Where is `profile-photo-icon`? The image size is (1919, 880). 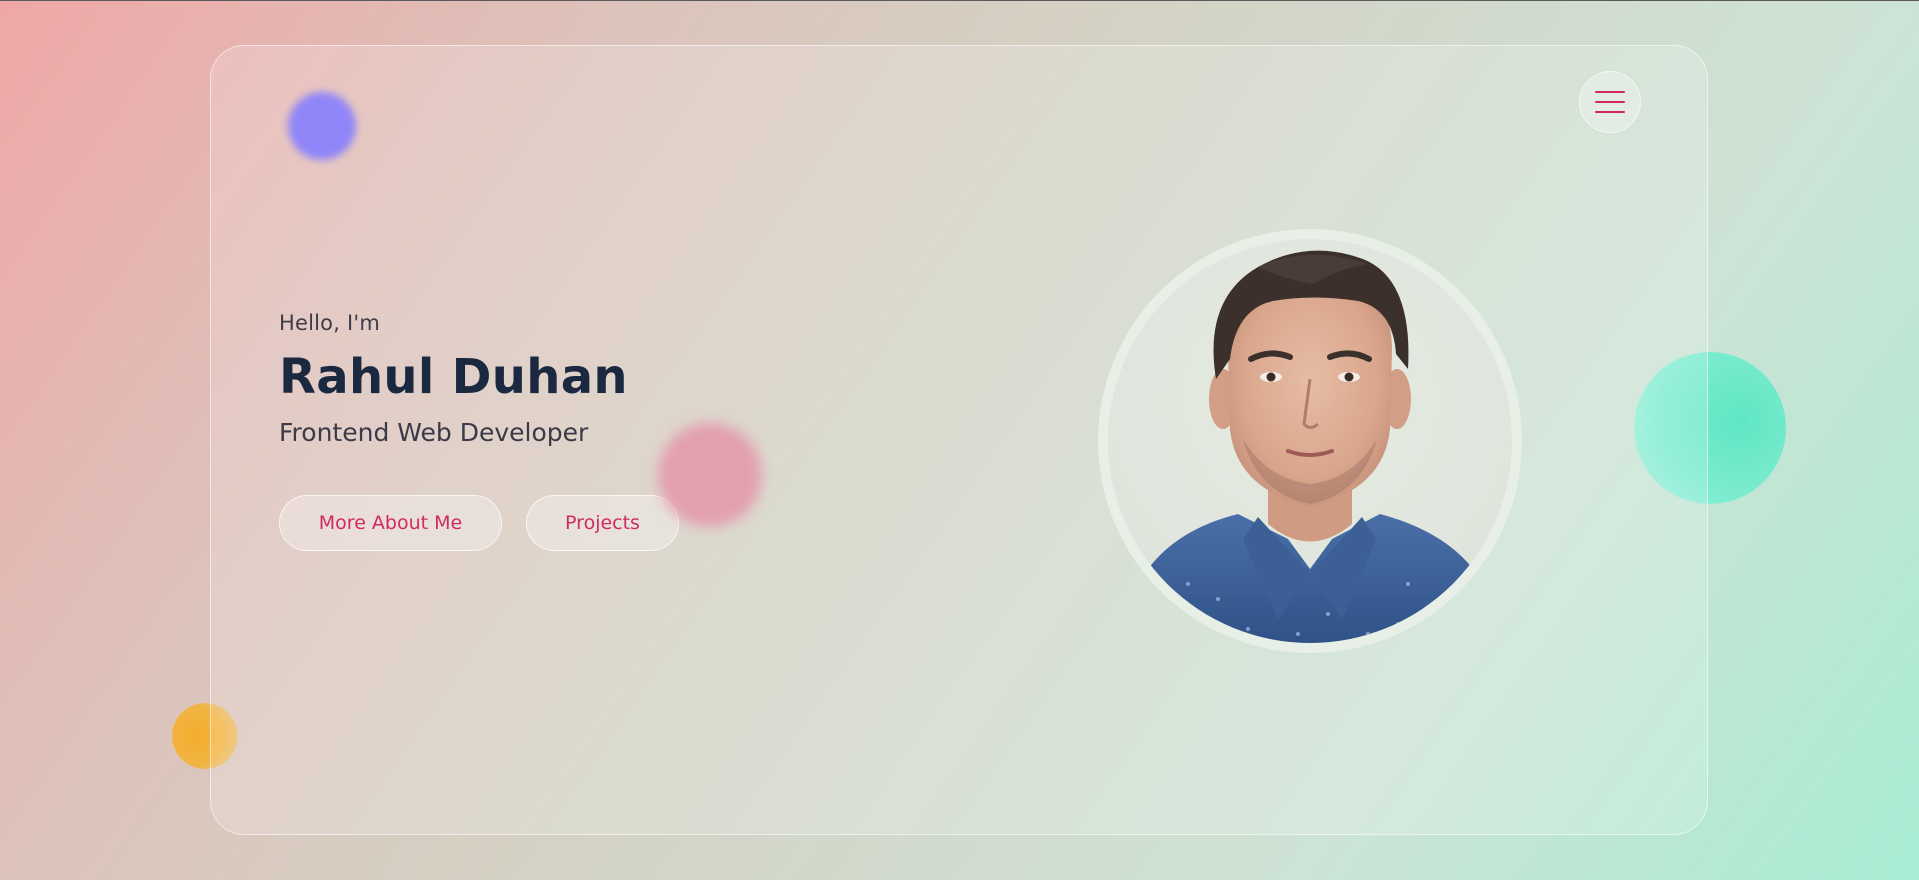
profile-photo-icon is located at coordinates (1313, 446).